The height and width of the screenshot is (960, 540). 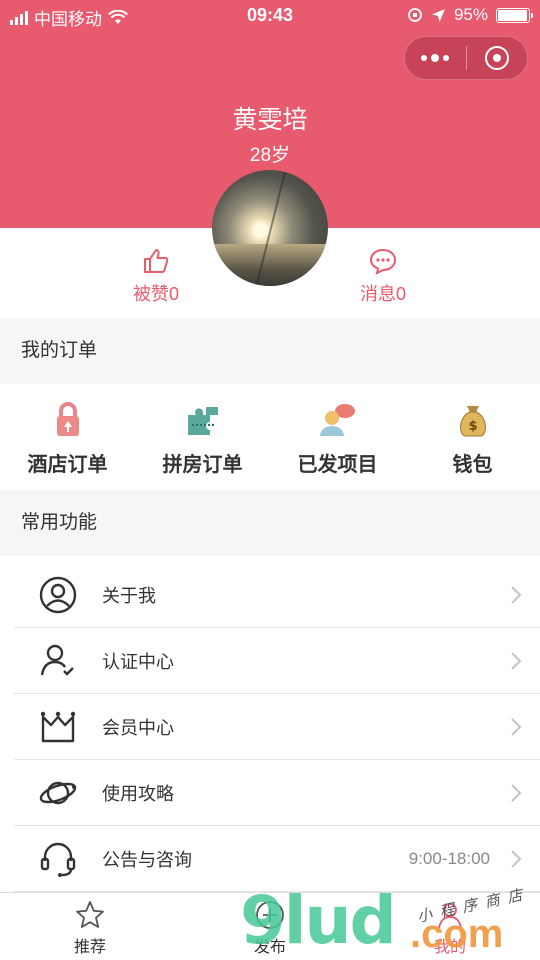 What do you see at coordinates (129, 595) in the screenshot?
I see `feature-label: 关于我` at bounding box center [129, 595].